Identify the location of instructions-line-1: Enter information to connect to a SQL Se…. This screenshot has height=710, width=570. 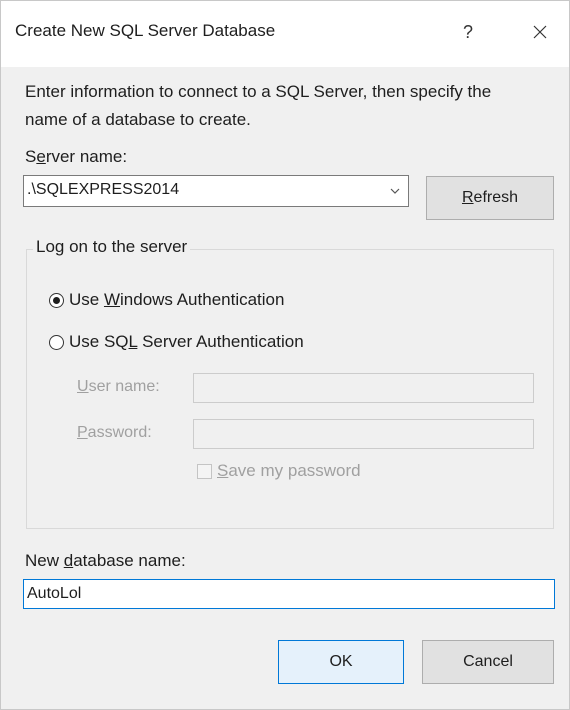
(258, 91).